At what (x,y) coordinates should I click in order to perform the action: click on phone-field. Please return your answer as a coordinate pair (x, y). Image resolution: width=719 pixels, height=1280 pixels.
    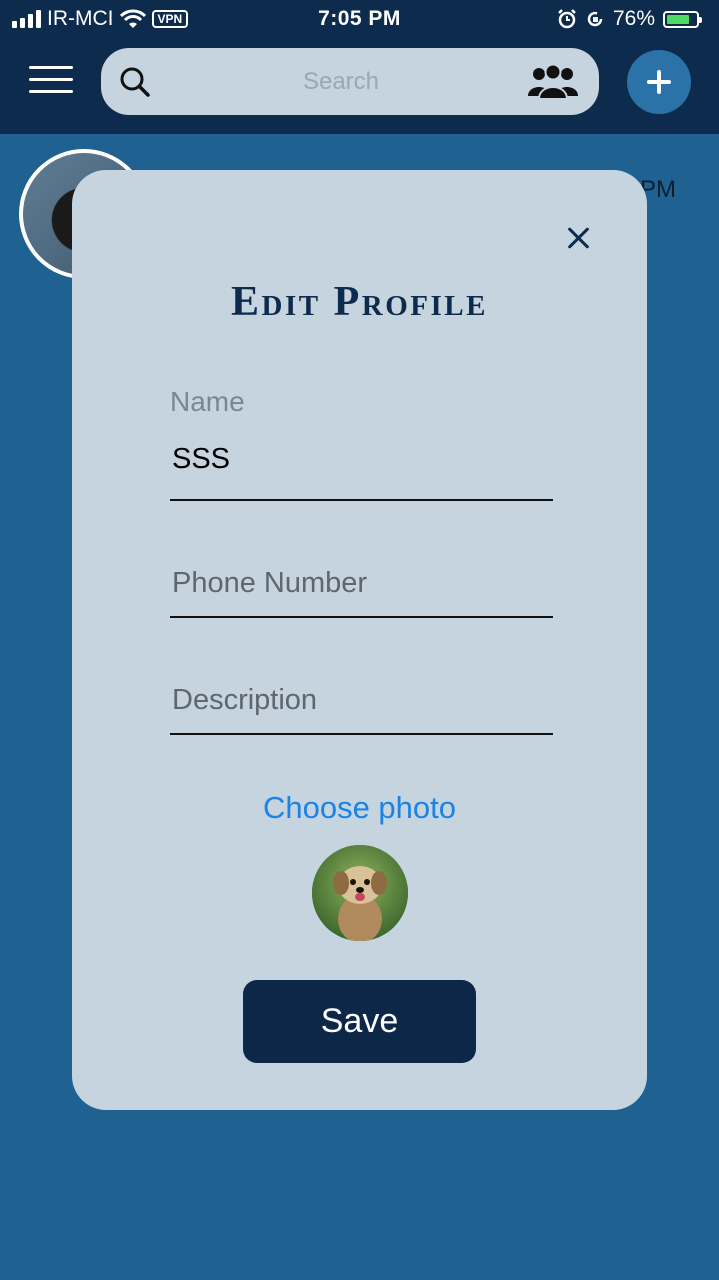
    Looking at the image, I should click on (363, 593).